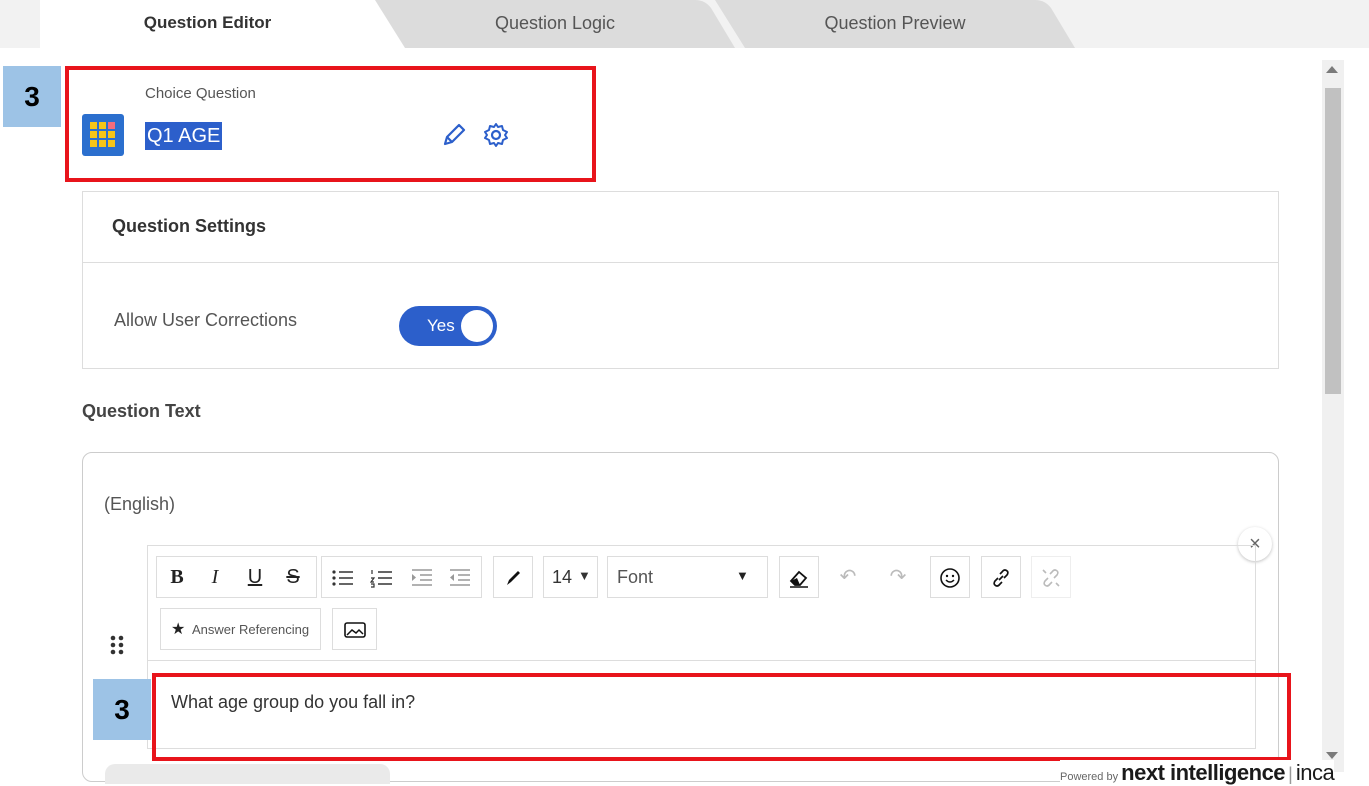  I want to click on tab-label: Question Preview, so click(895, 23).